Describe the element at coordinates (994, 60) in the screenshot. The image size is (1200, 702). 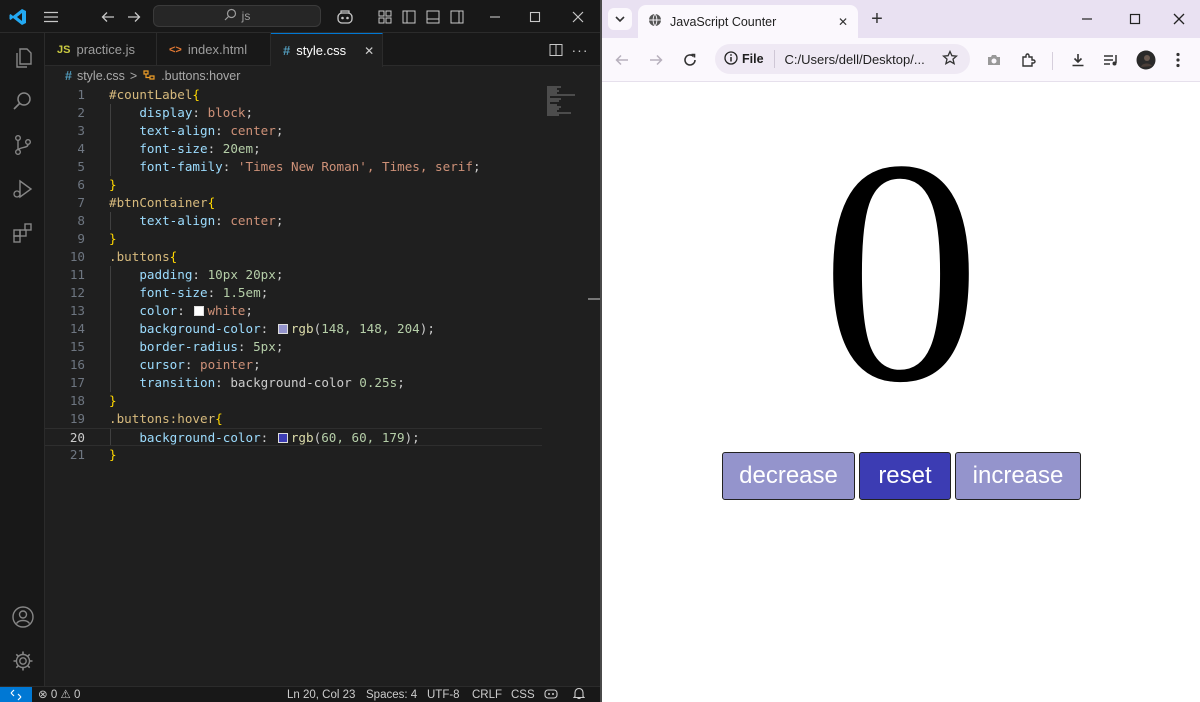
I see `camera-icon` at that location.